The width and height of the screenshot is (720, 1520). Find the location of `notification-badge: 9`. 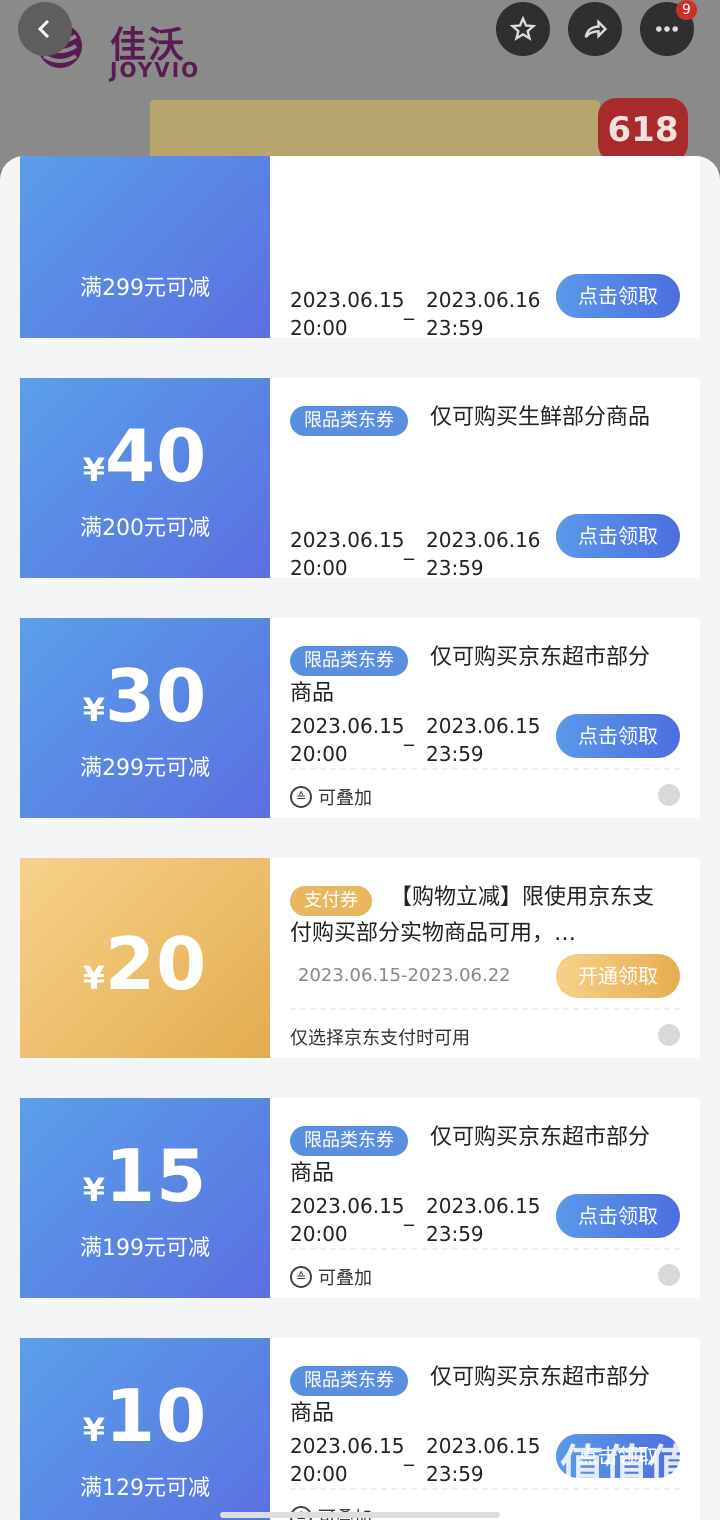

notification-badge: 9 is located at coordinates (686, 10).